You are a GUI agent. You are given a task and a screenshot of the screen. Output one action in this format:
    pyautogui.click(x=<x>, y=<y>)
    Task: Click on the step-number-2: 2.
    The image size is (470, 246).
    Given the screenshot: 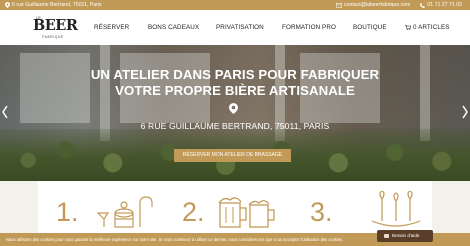 What is the action you would take?
    pyautogui.click(x=193, y=212)
    